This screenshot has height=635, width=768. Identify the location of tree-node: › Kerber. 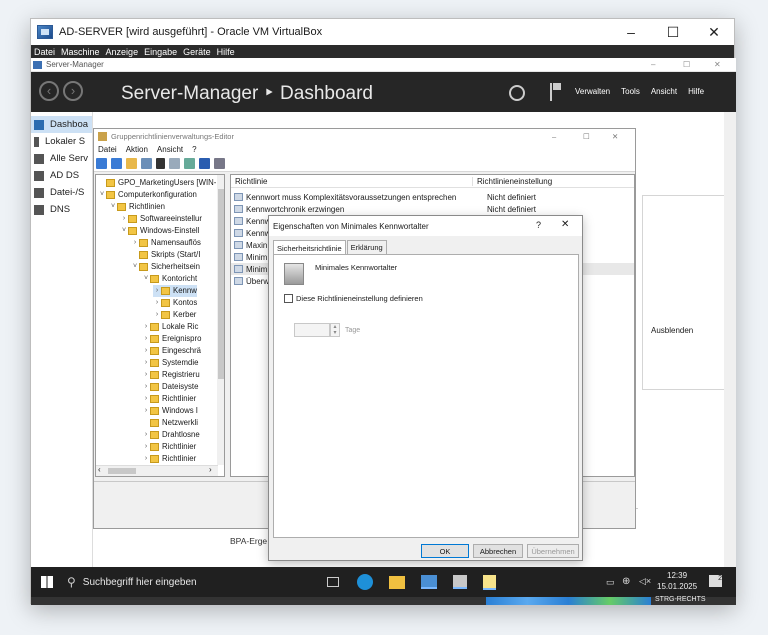
(174, 315).